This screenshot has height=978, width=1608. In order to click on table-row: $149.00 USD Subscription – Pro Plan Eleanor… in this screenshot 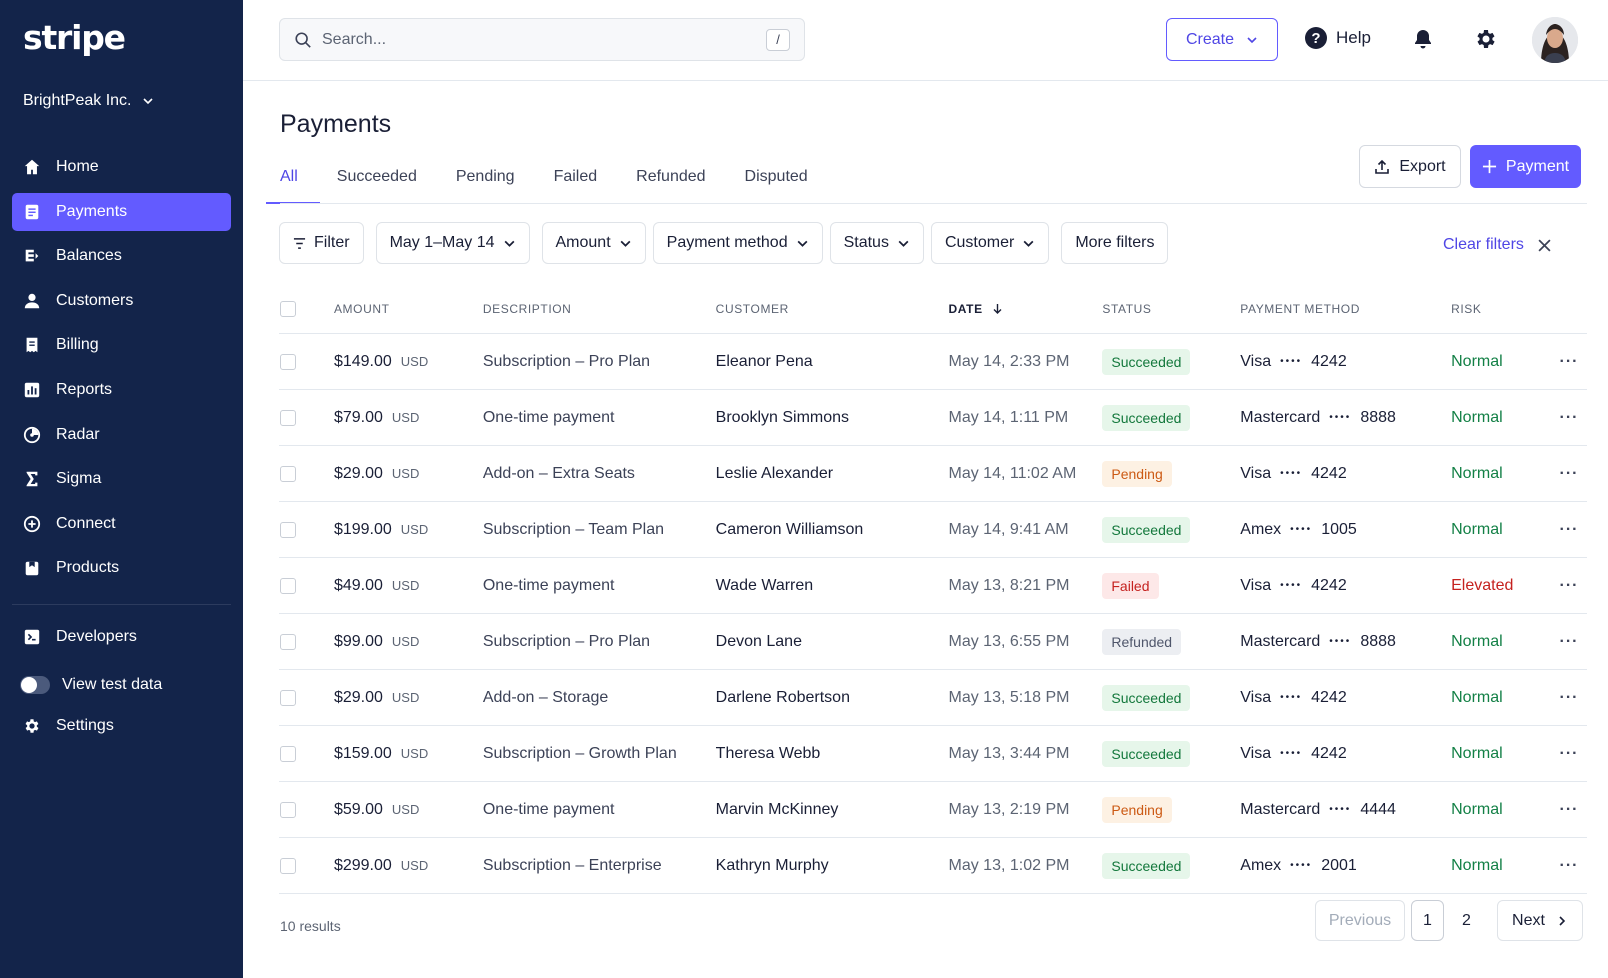, I will do `click(933, 362)`.